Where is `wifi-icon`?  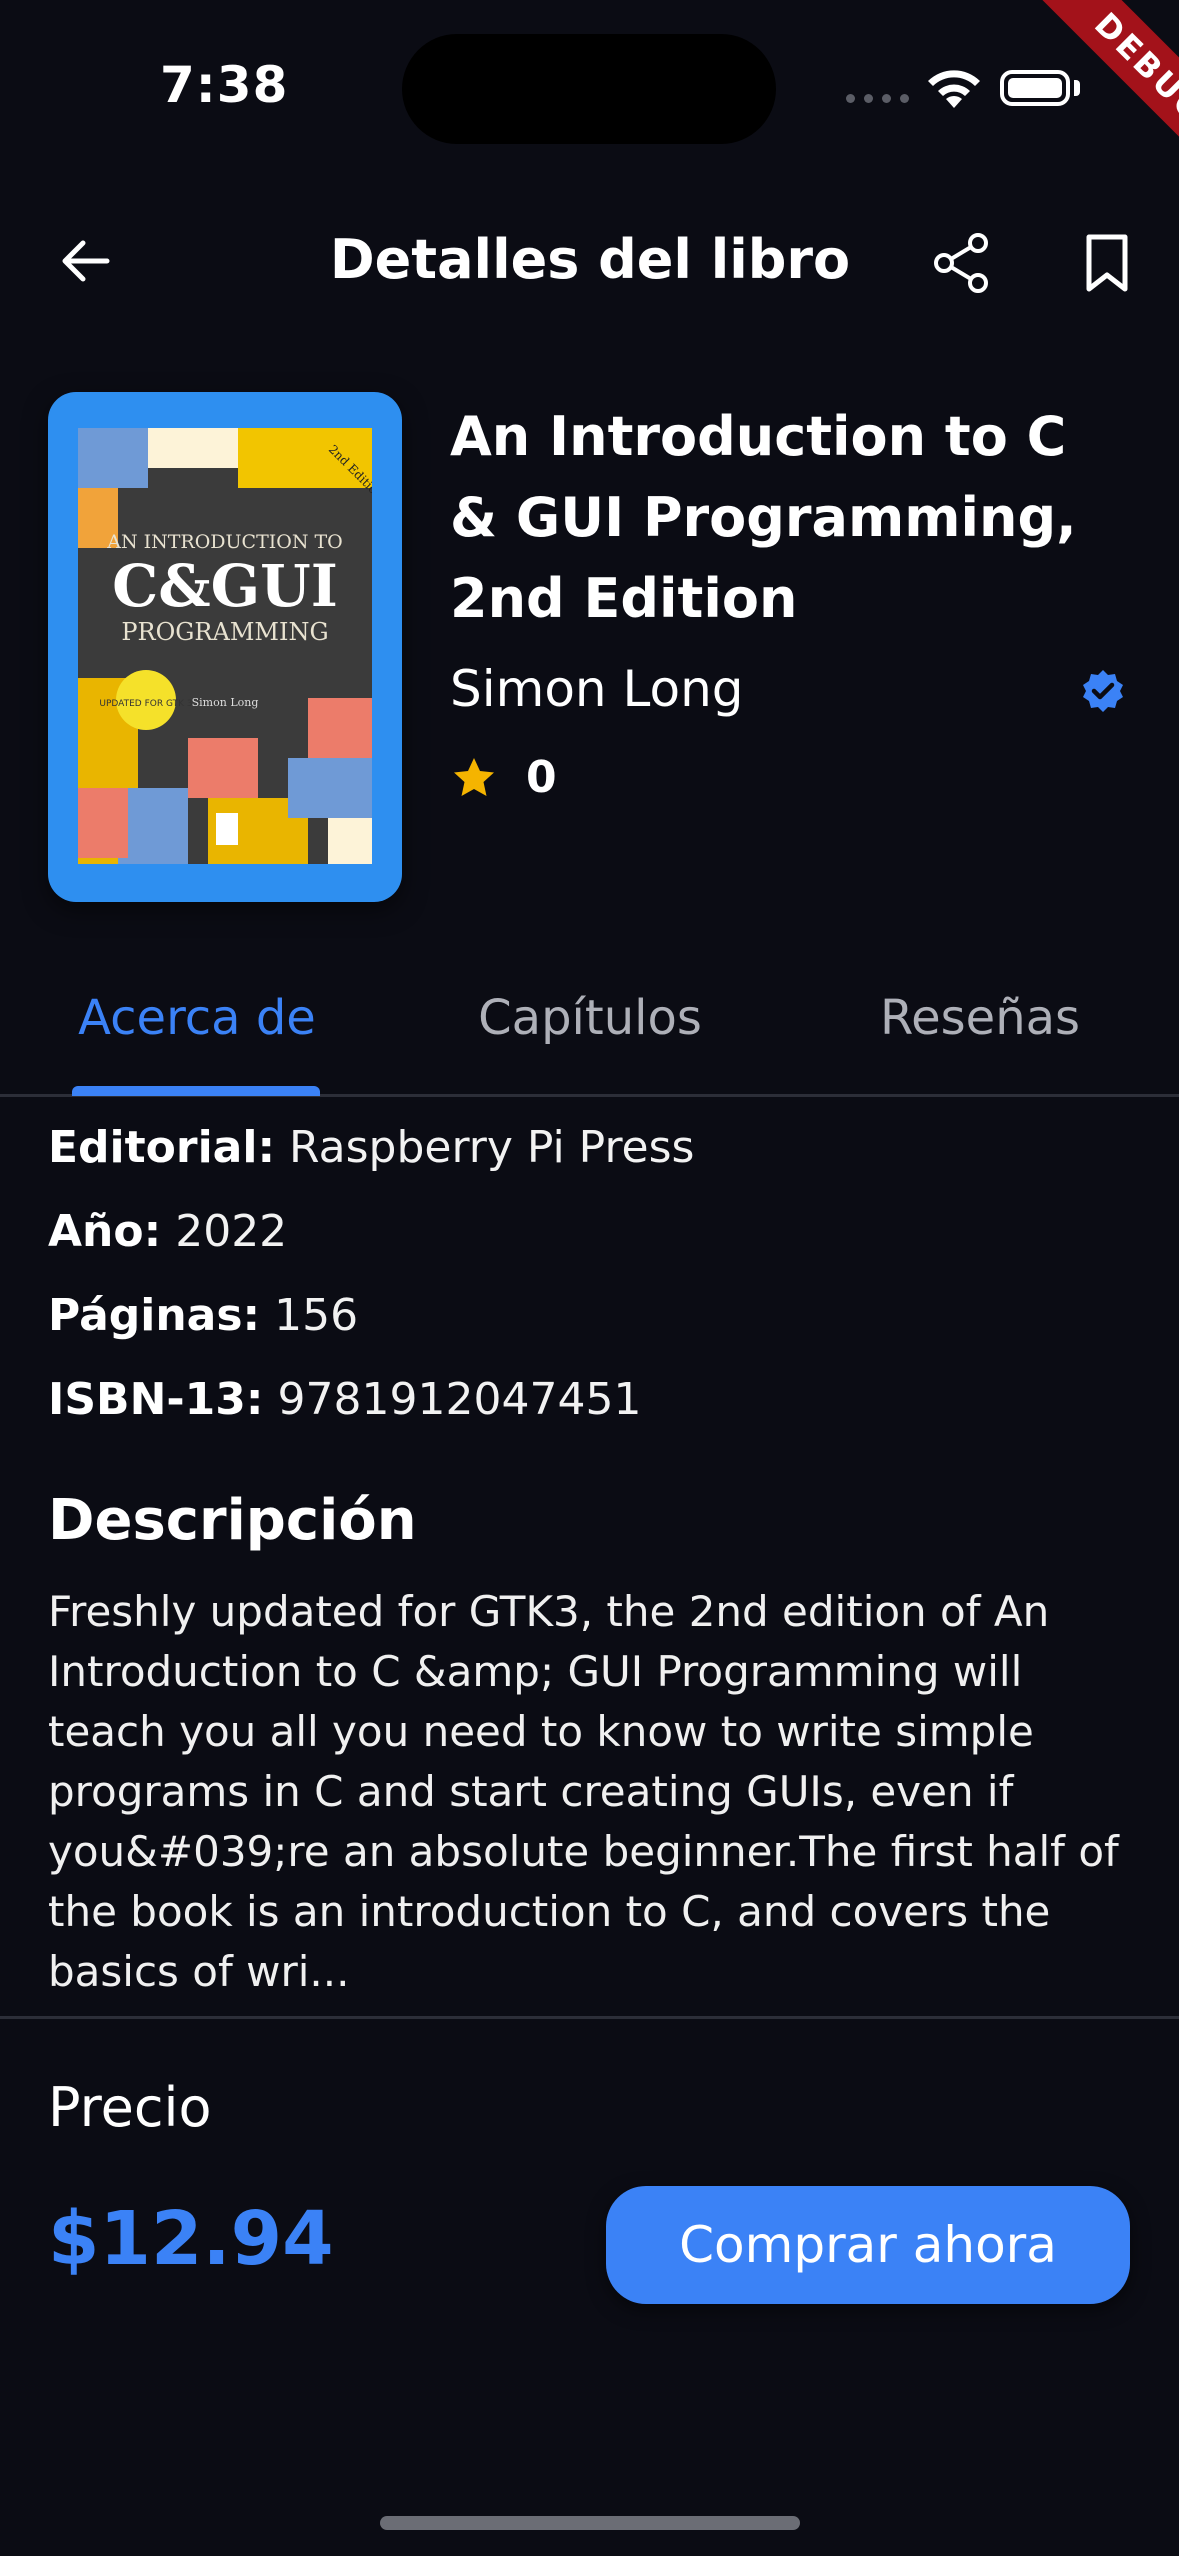 wifi-icon is located at coordinates (954, 90).